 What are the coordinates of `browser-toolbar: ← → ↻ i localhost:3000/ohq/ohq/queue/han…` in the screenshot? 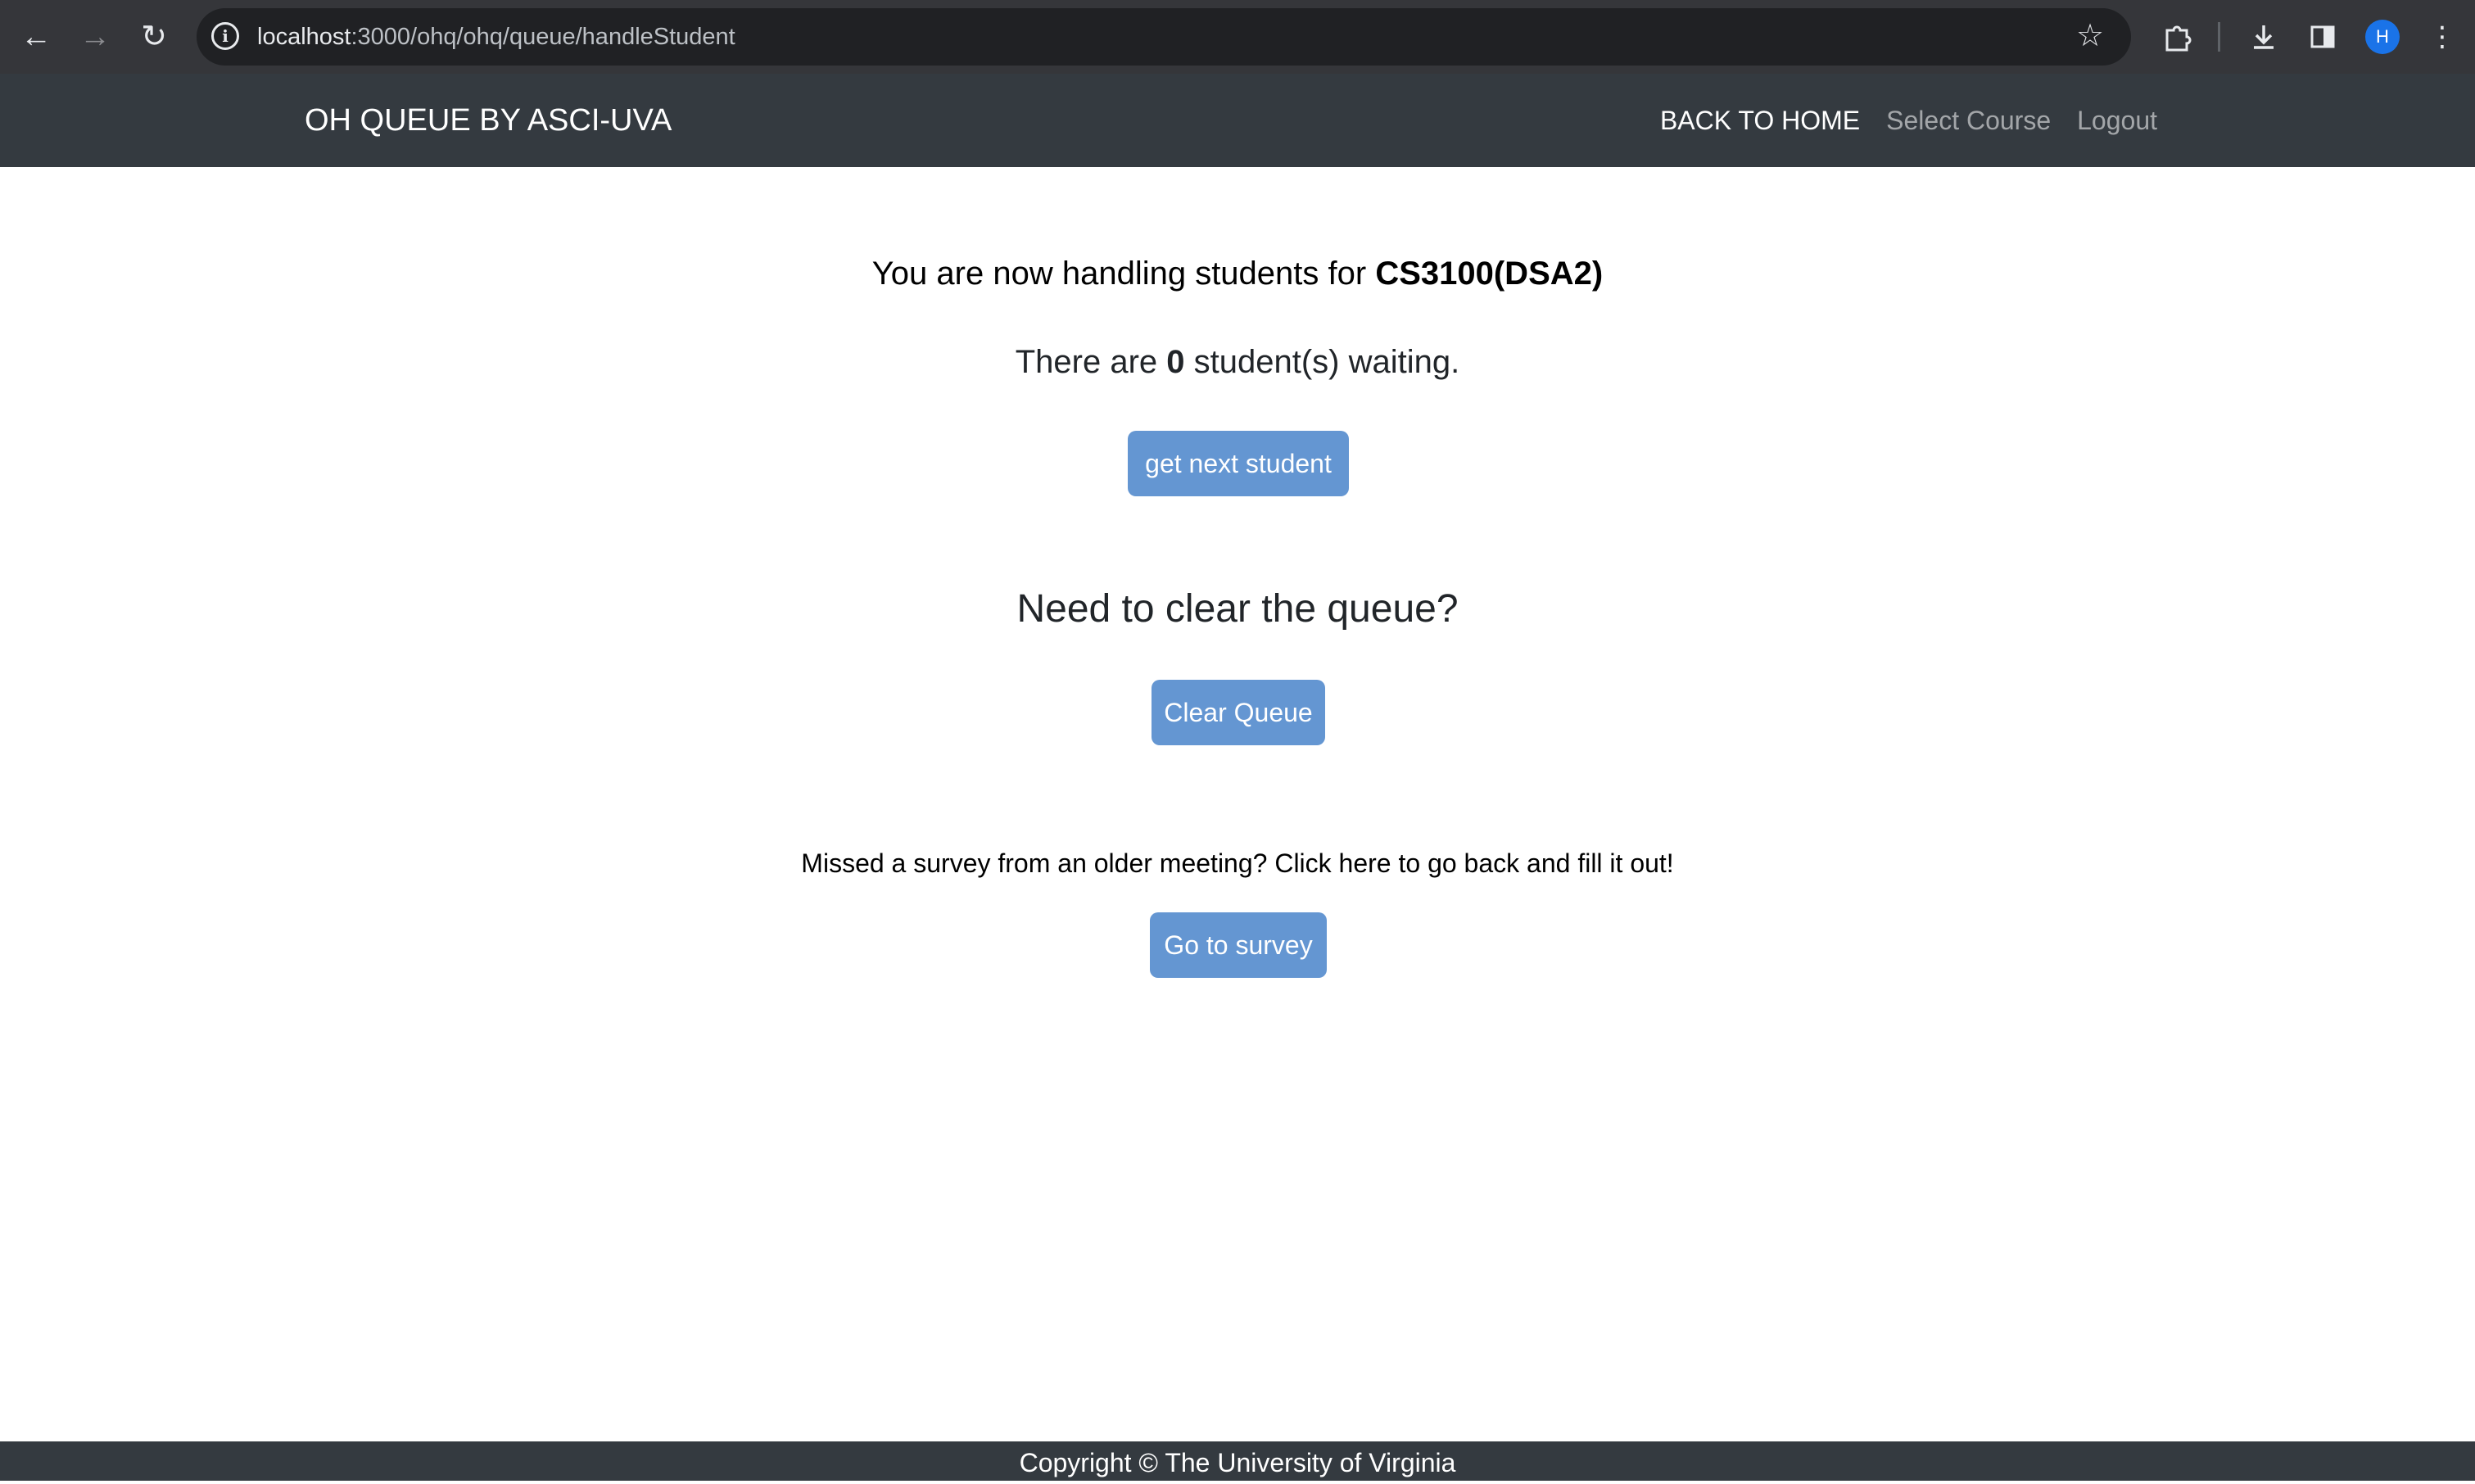 It's located at (1237, 37).